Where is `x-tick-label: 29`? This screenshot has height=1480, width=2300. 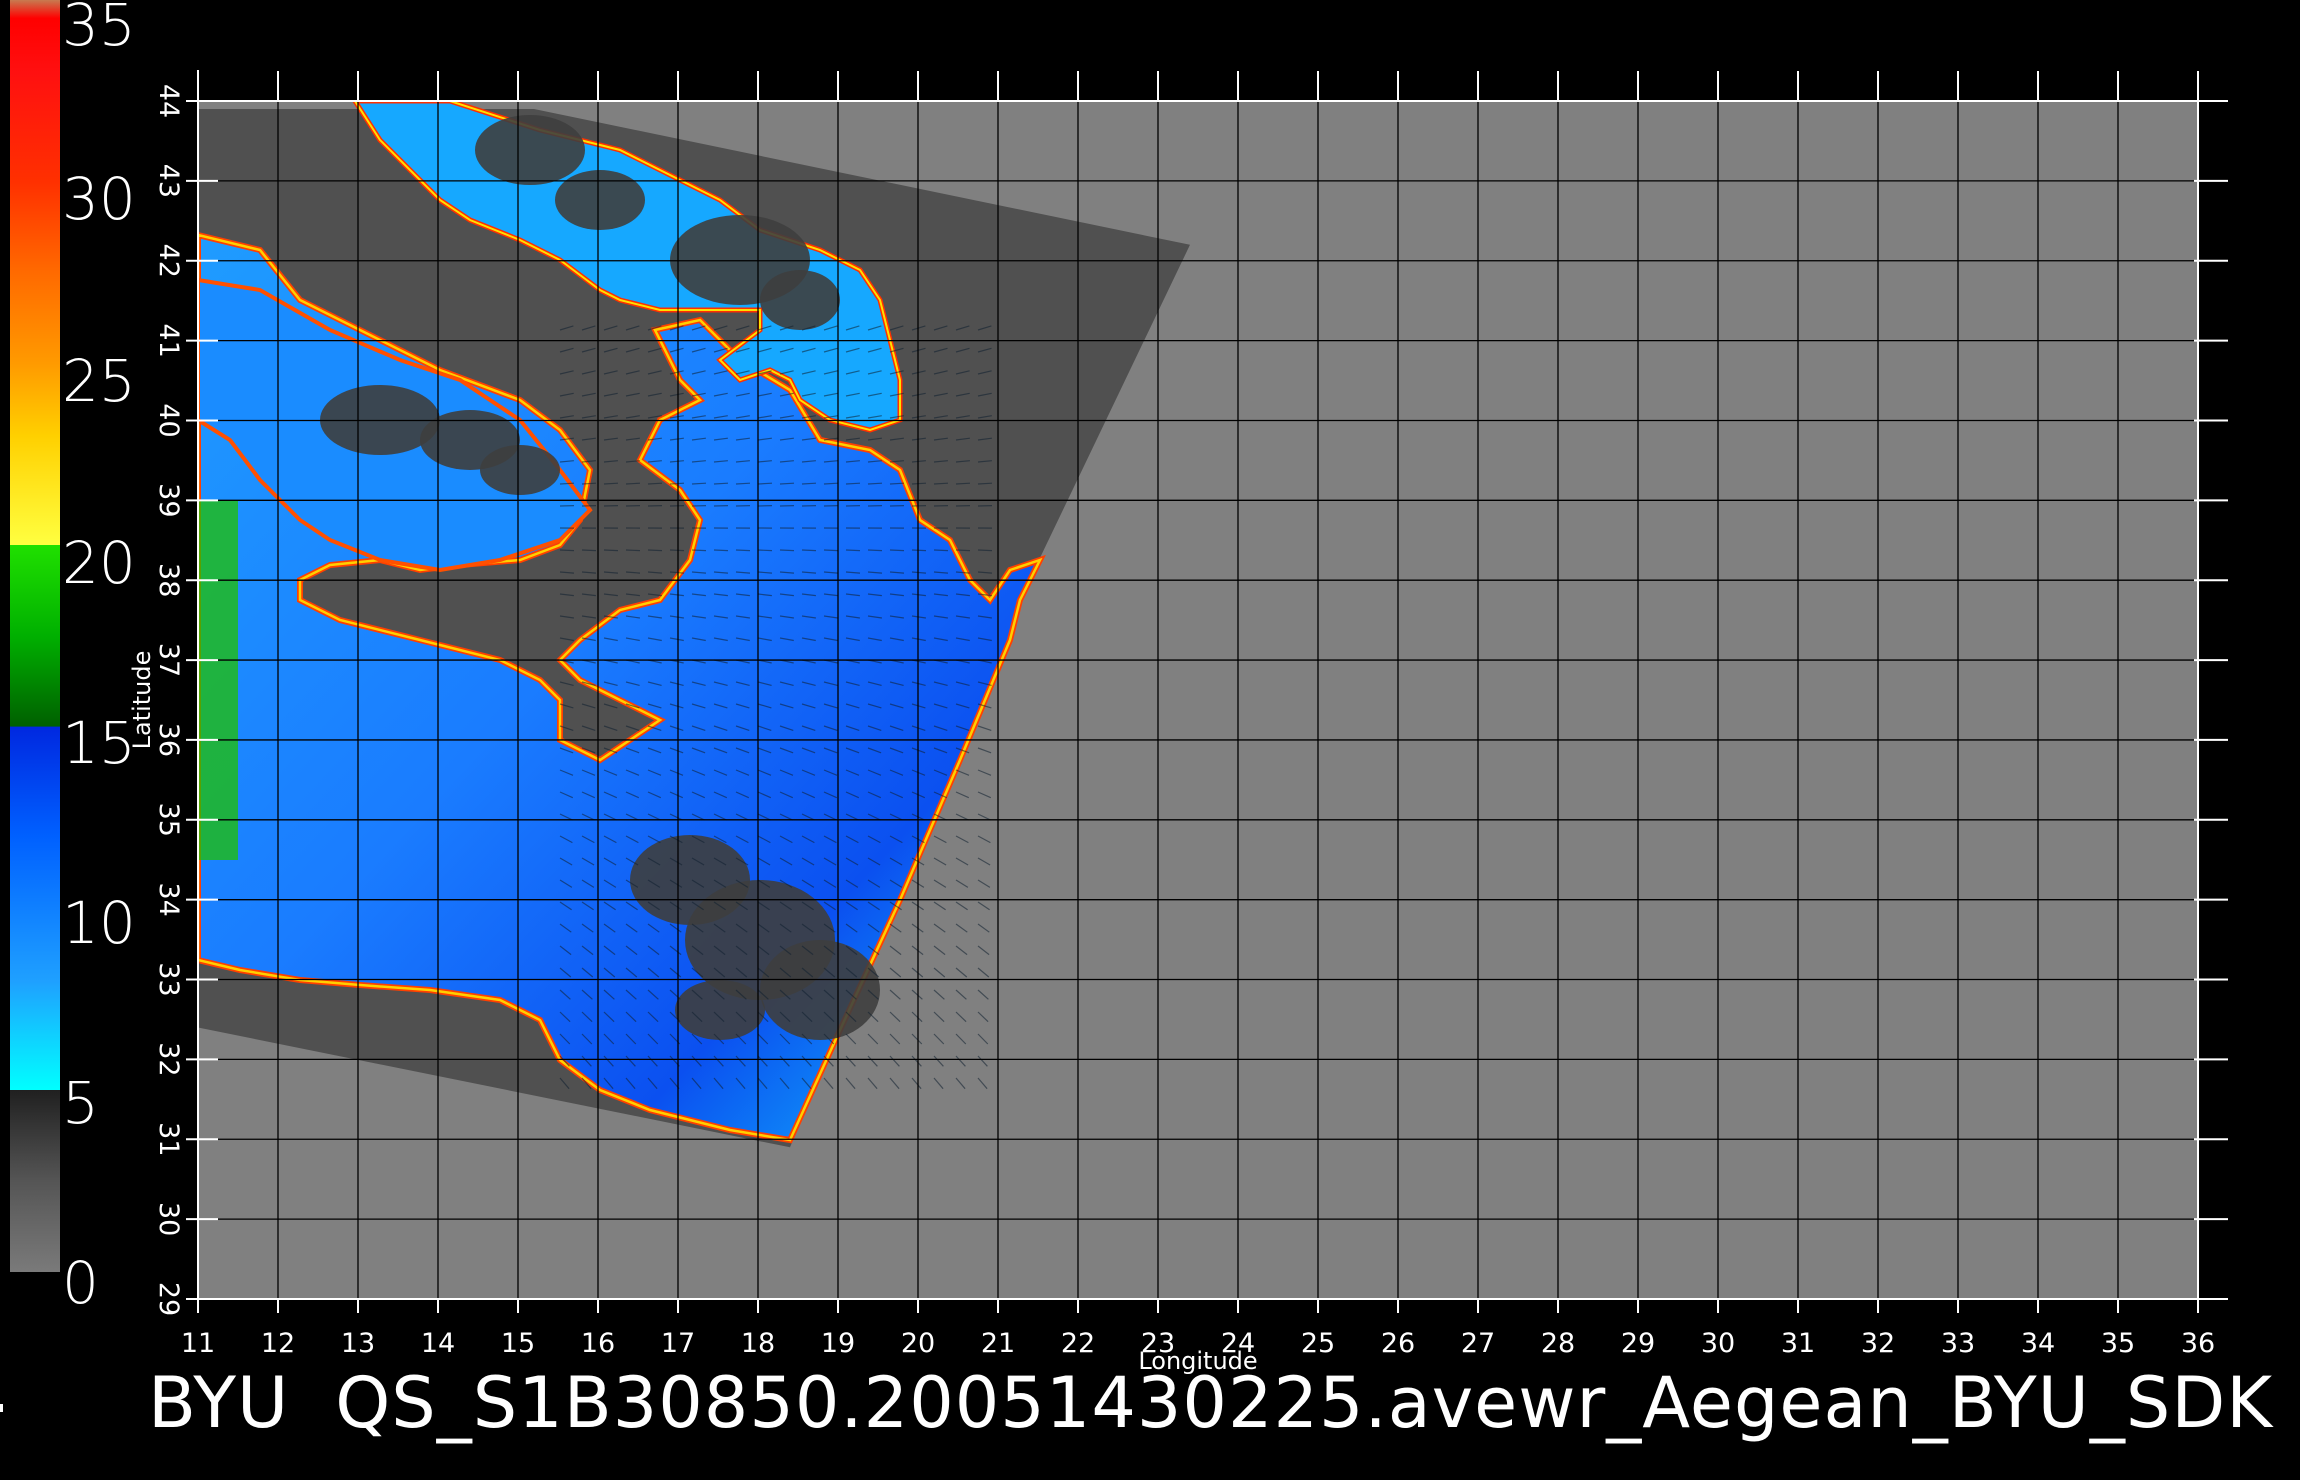 x-tick-label: 29 is located at coordinates (1638, 1343).